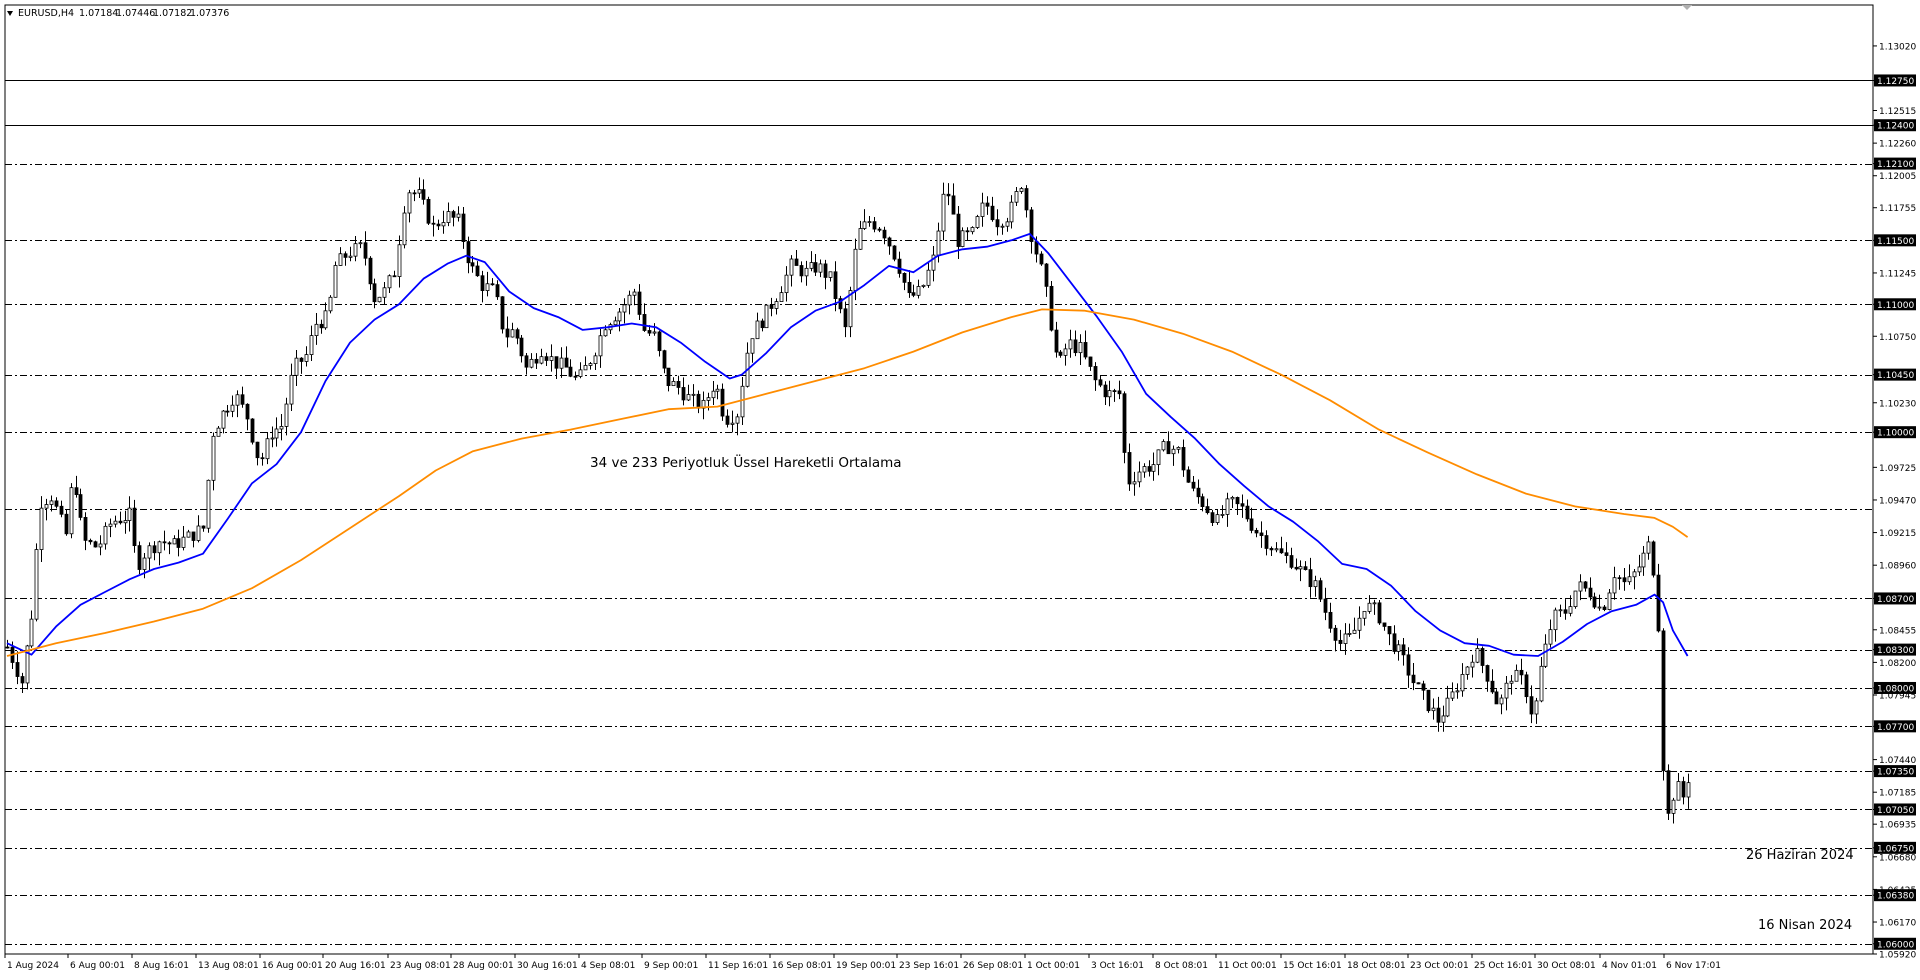 The width and height of the screenshot is (1920, 980). I want to click on price-label: 1.07945, so click(1897, 697).